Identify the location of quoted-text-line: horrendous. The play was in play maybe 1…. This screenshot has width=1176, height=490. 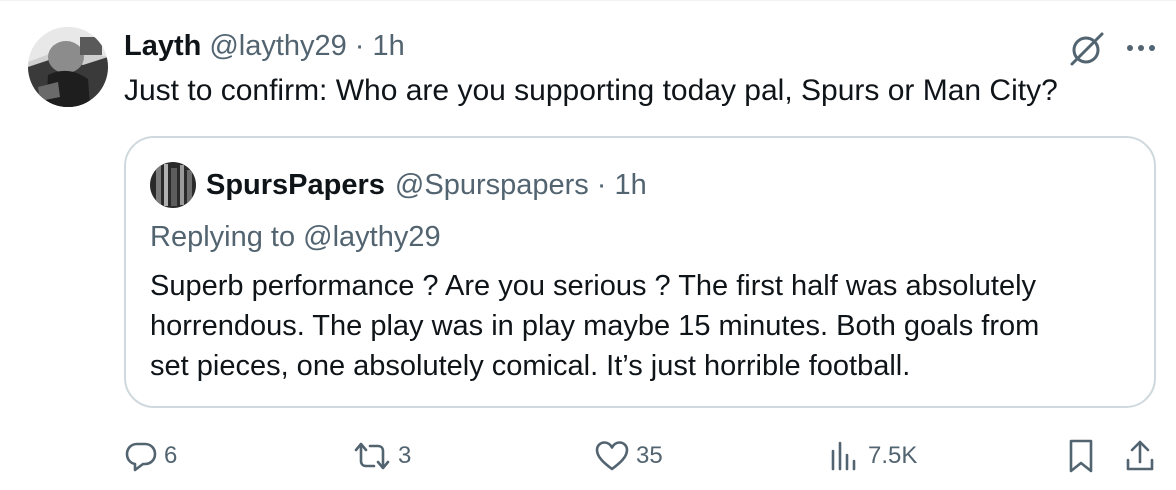
(595, 326).